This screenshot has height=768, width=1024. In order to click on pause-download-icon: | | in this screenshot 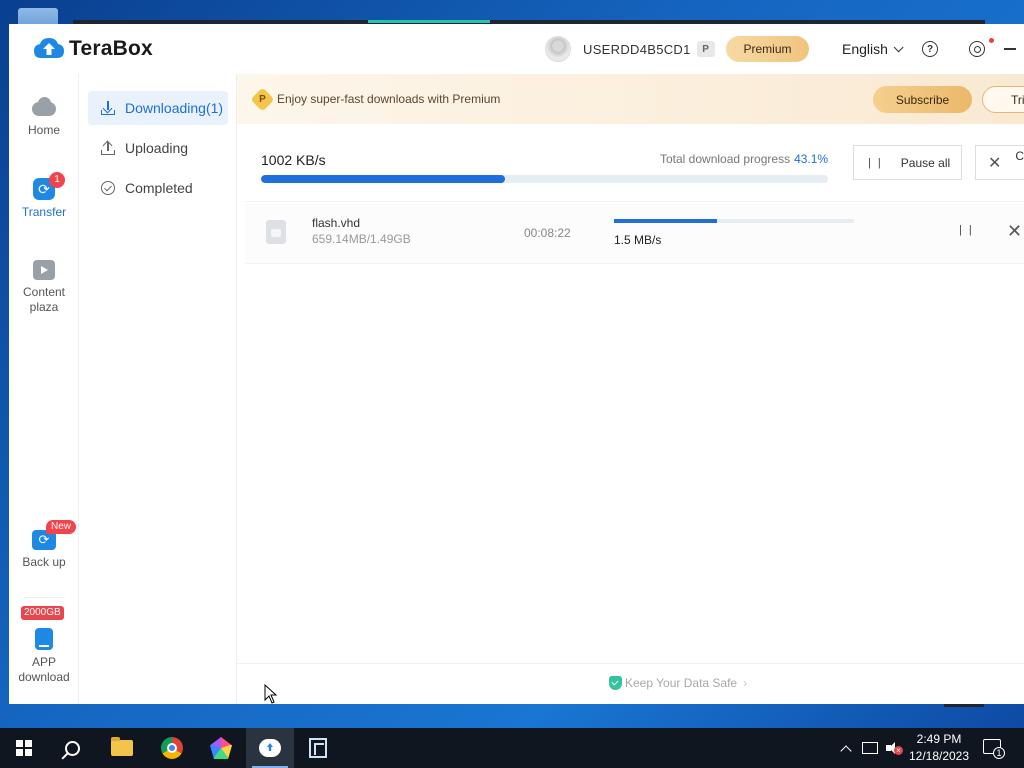, I will do `click(966, 230)`.